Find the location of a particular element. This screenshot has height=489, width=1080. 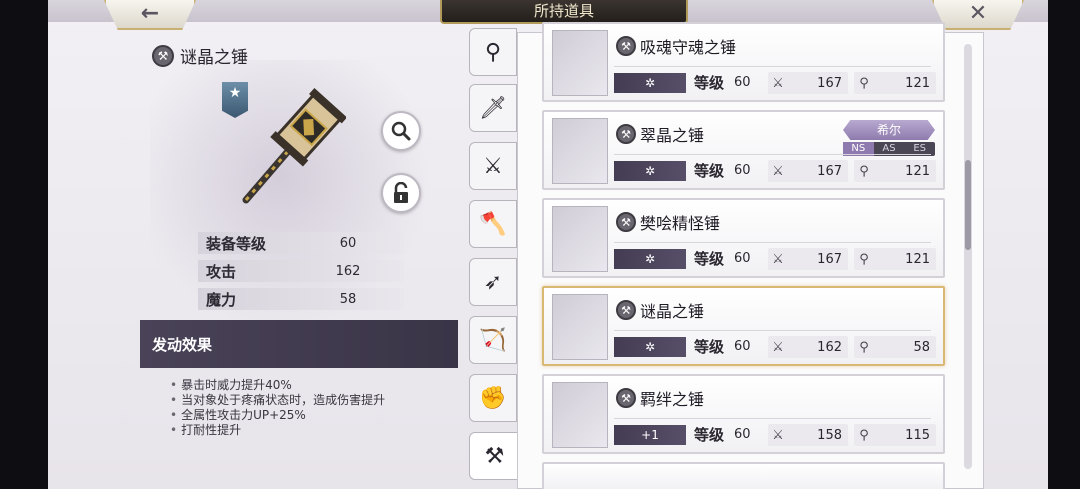

item-name: ⚒ 谜晶之锤 is located at coordinates (660, 310).